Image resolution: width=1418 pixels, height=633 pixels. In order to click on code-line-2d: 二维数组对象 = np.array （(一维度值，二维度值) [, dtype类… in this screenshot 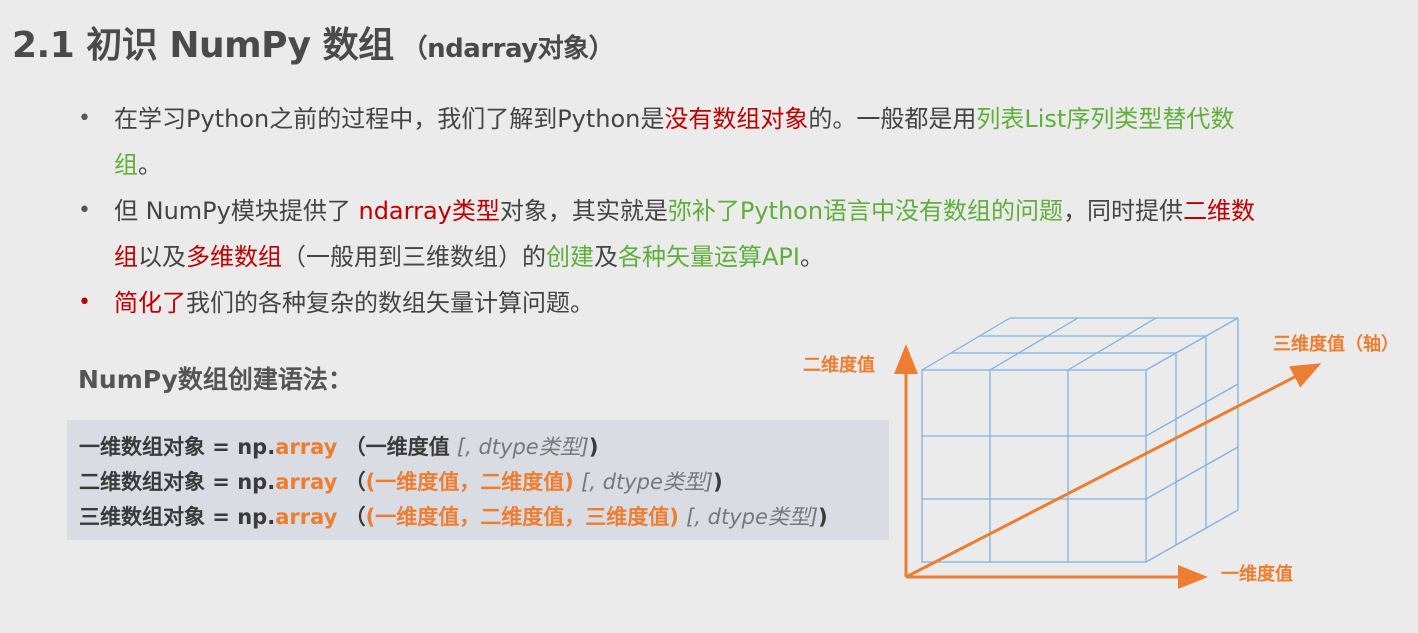, I will do `click(484, 482)`.